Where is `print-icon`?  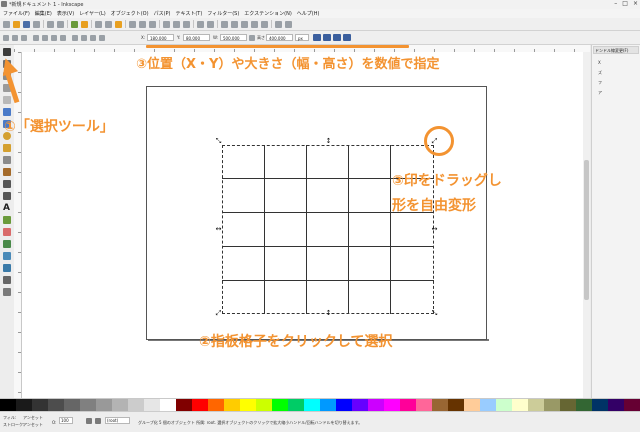 print-icon is located at coordinates (36, 24).